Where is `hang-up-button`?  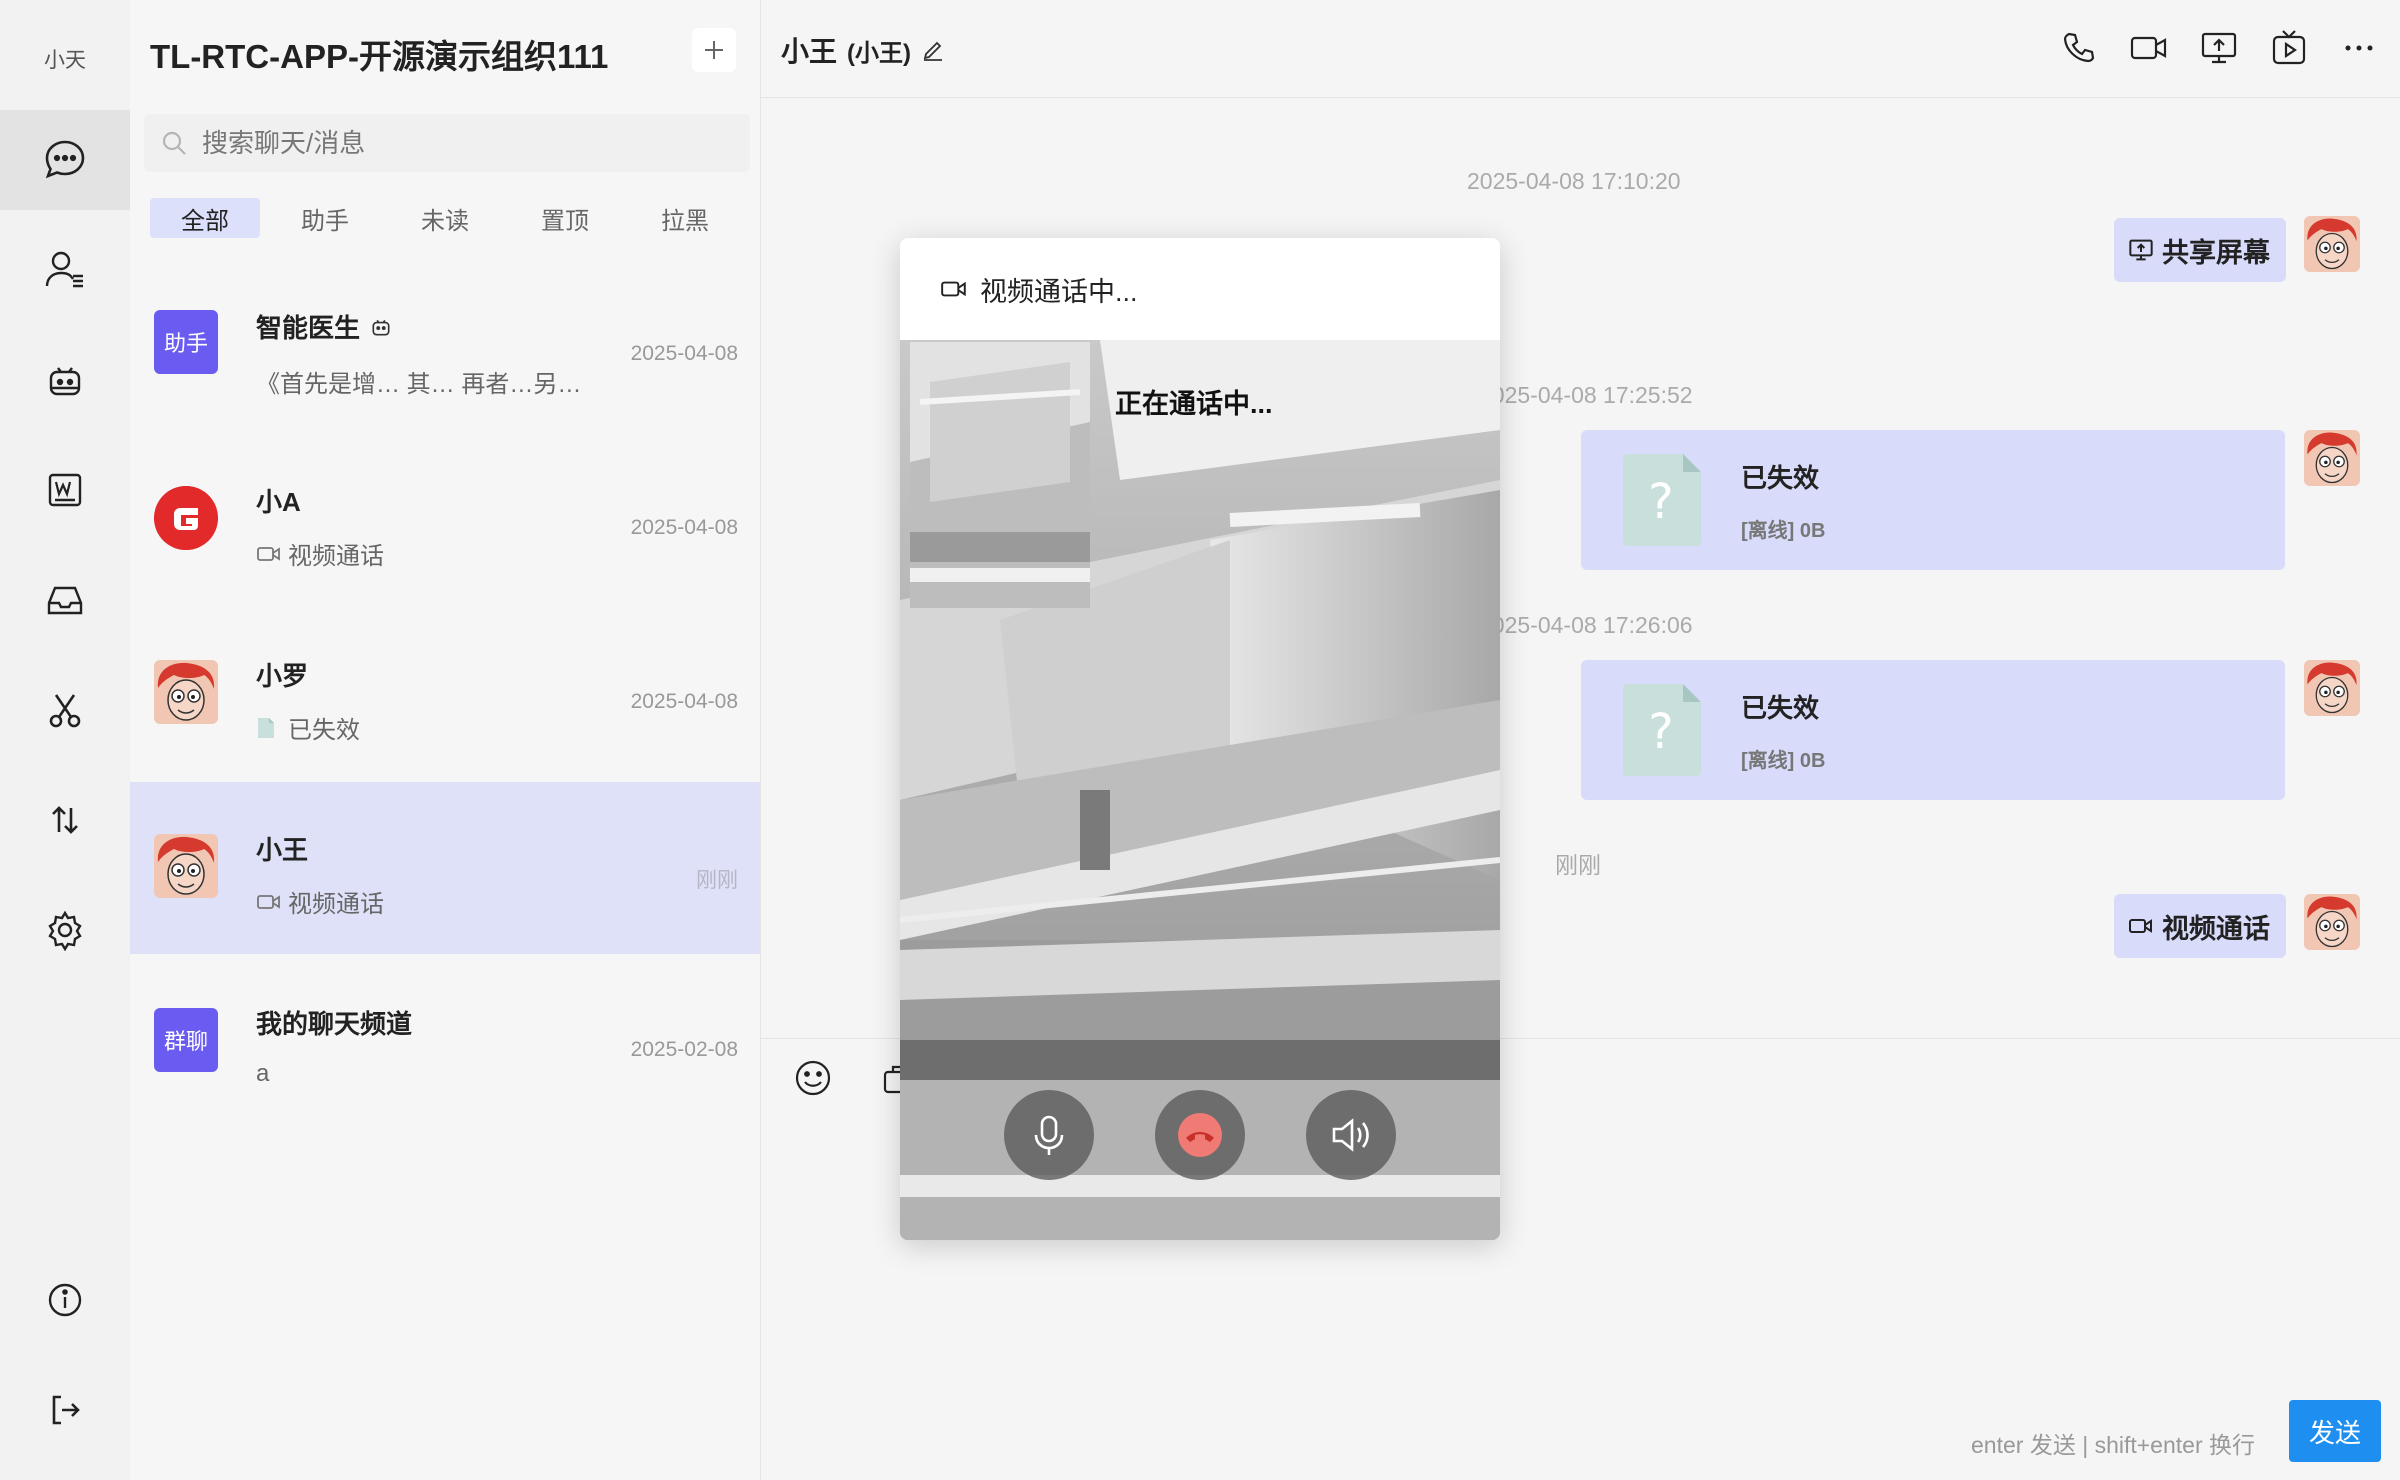
hang-up-button is located at coordinates (1200, 1135).